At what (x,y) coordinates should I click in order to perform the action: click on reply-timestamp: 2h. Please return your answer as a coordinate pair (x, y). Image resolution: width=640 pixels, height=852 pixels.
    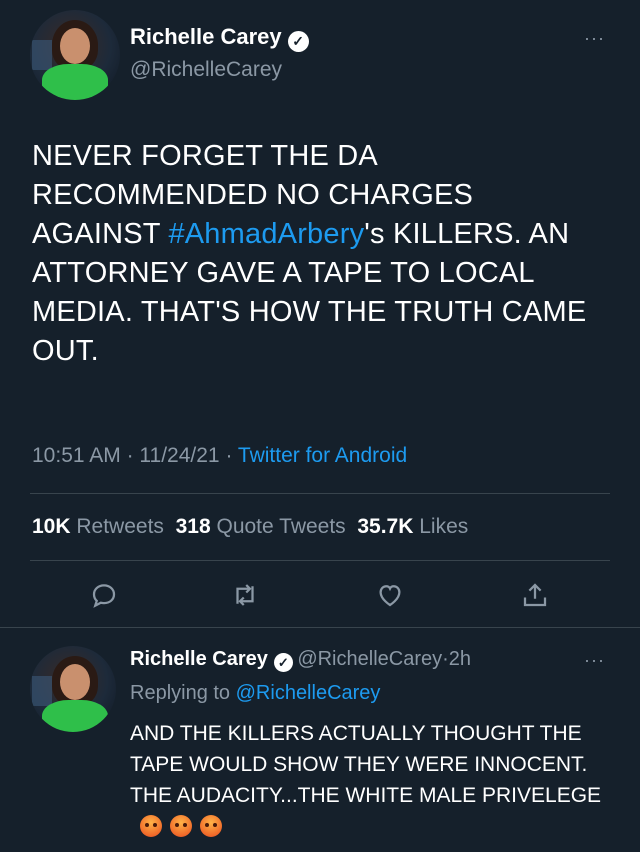
    Looking at the image, I should click on (460, 659).